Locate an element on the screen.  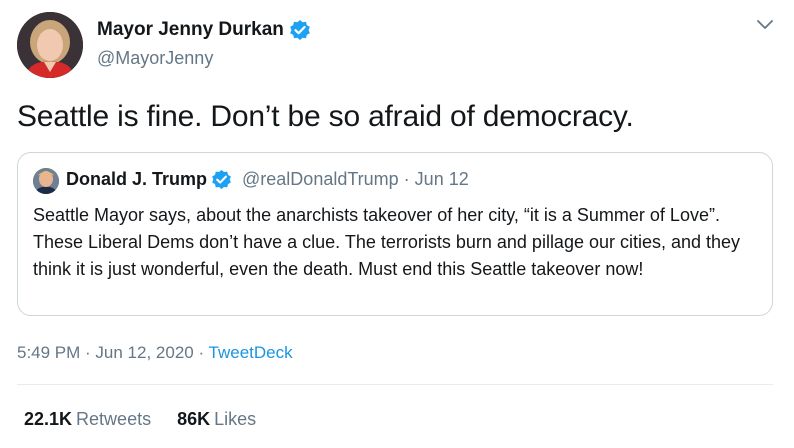
divider is located at coordinates (395, 384).